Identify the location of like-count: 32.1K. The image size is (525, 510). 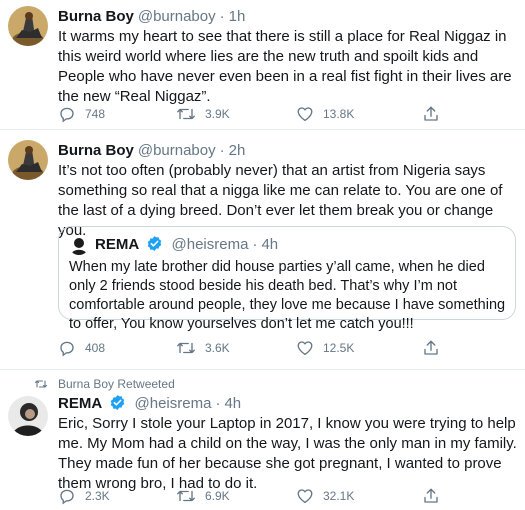
(339, 496).